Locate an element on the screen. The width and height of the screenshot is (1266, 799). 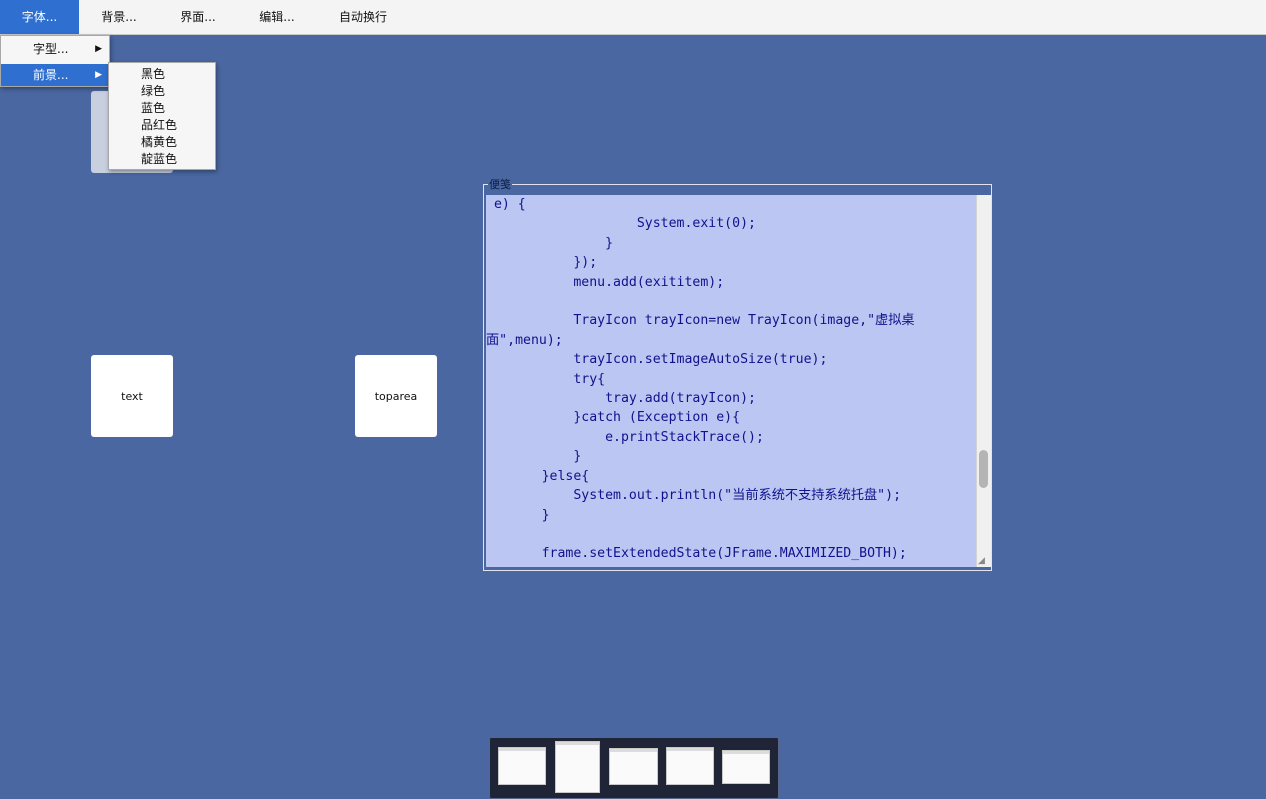
resize-grip-icon: ◢ is located at coordinates (981, 561).